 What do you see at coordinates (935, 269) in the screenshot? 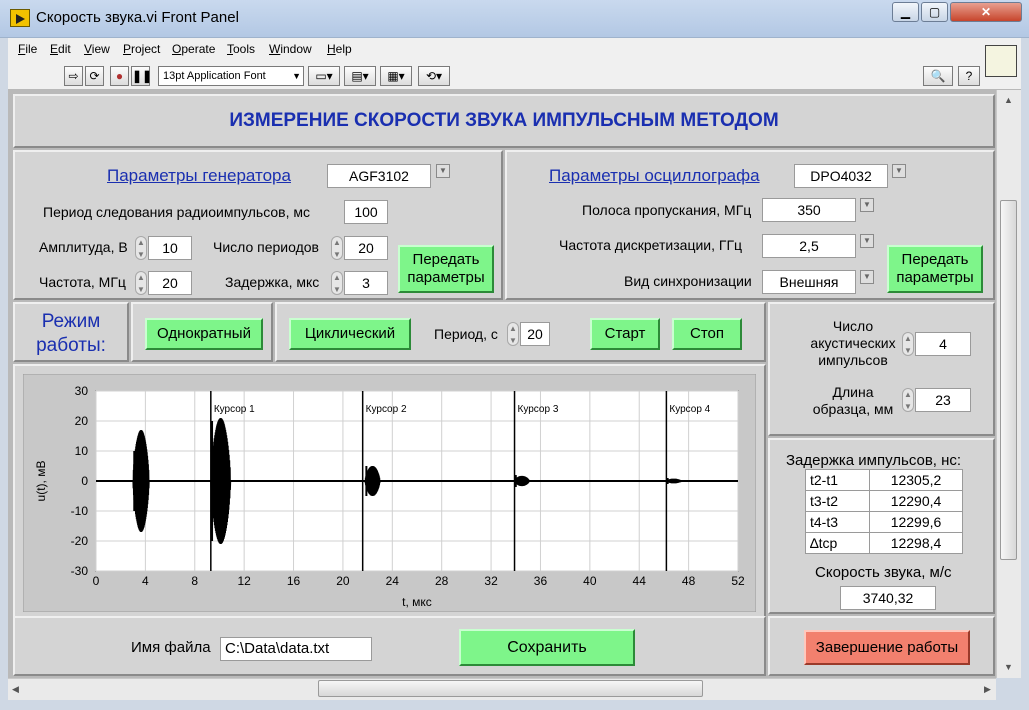
I see `oscilloscope-send-button: Передать параметры` at bounding box center [935, 269].